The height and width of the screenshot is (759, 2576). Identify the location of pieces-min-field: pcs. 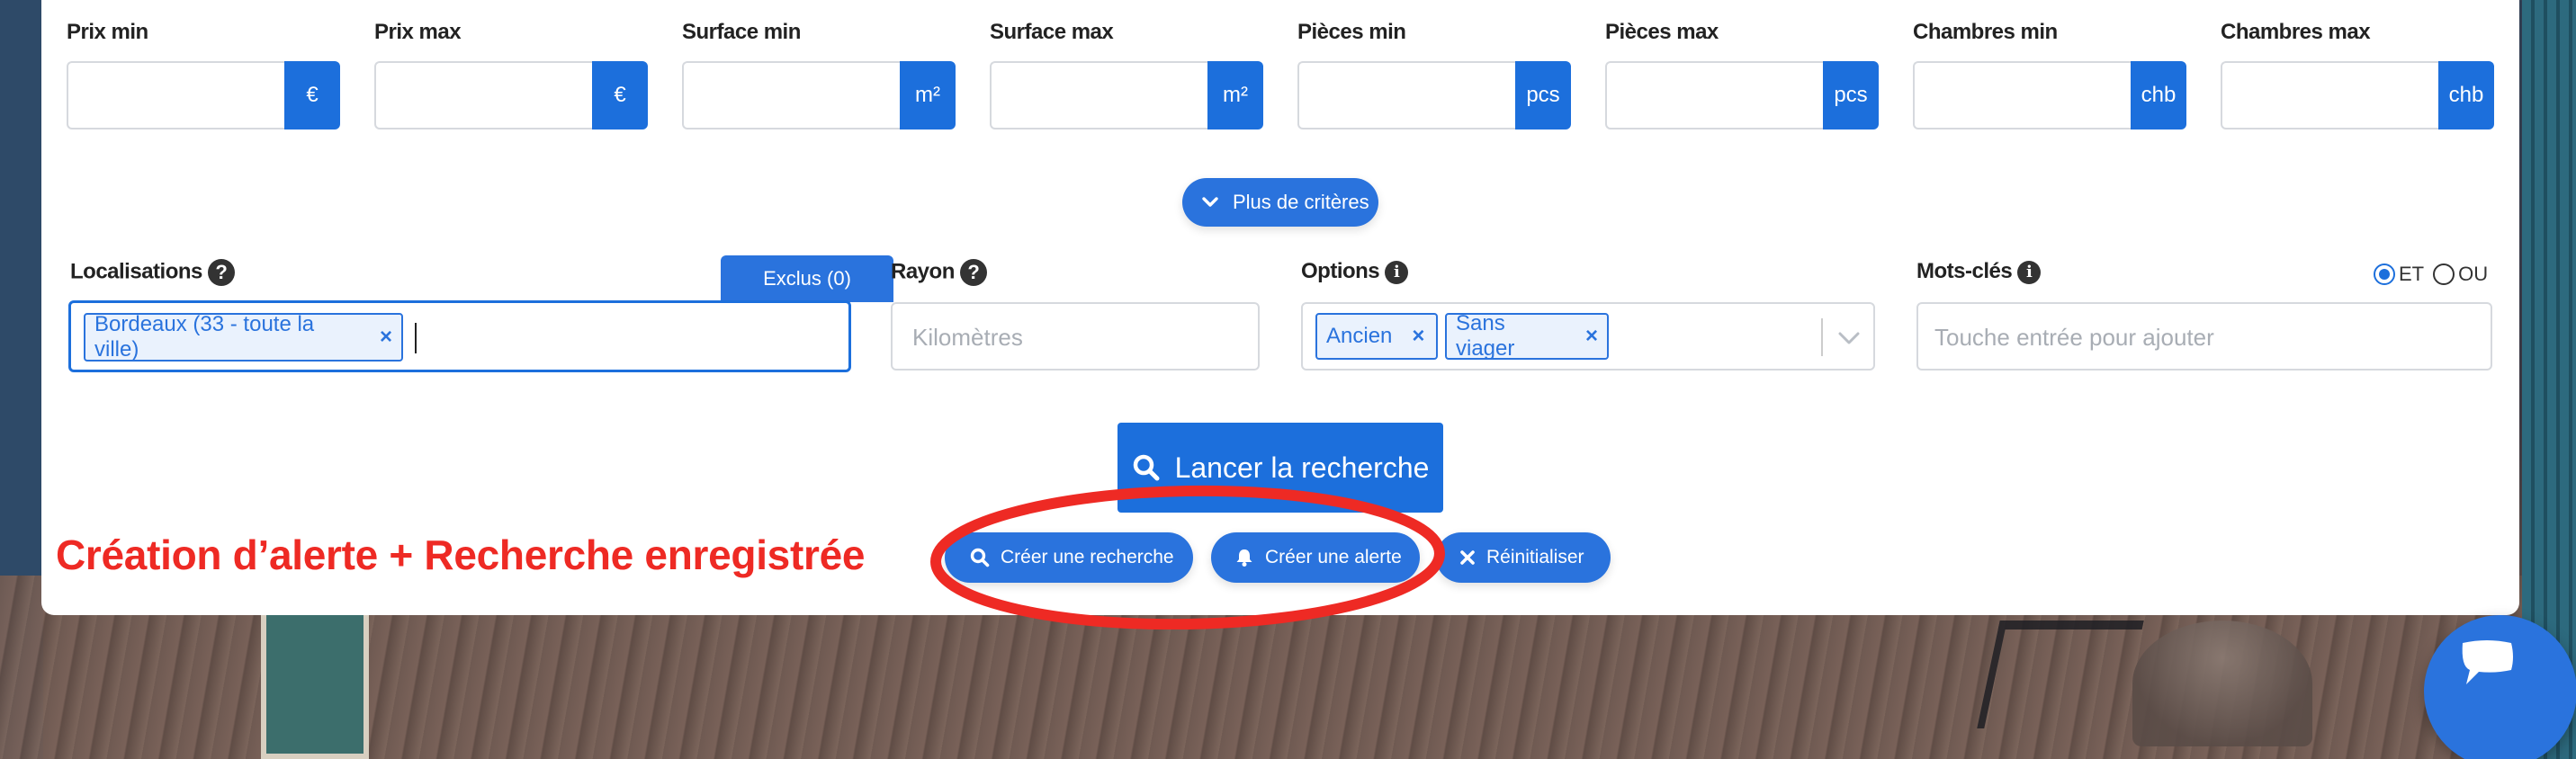
(1434, 95).